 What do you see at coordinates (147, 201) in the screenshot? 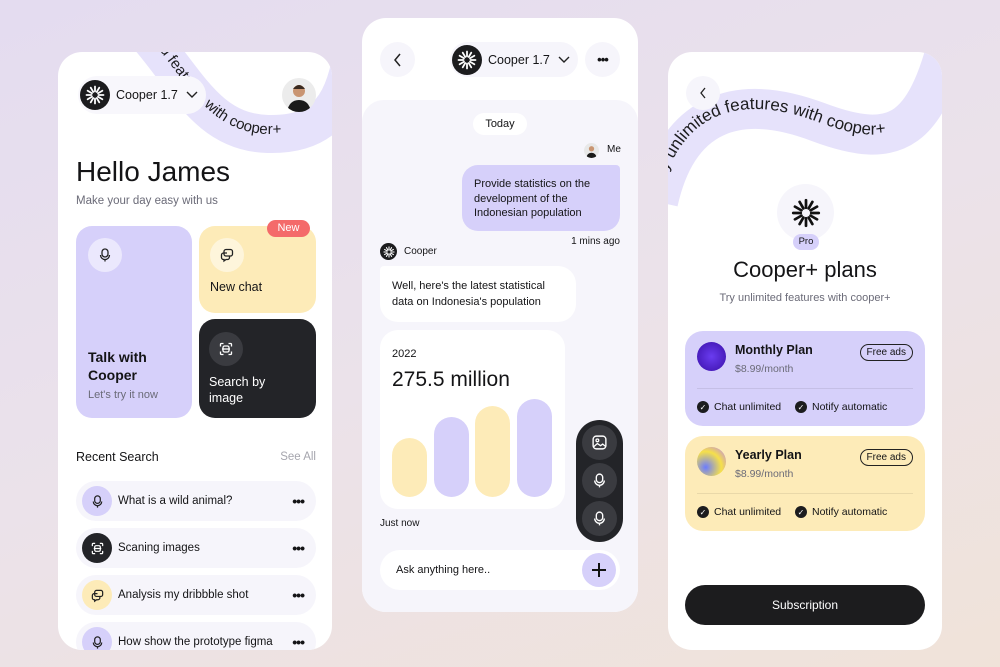
I see `greeting-subtitle: Make your day easy with us` at bounding box center [147, 201].